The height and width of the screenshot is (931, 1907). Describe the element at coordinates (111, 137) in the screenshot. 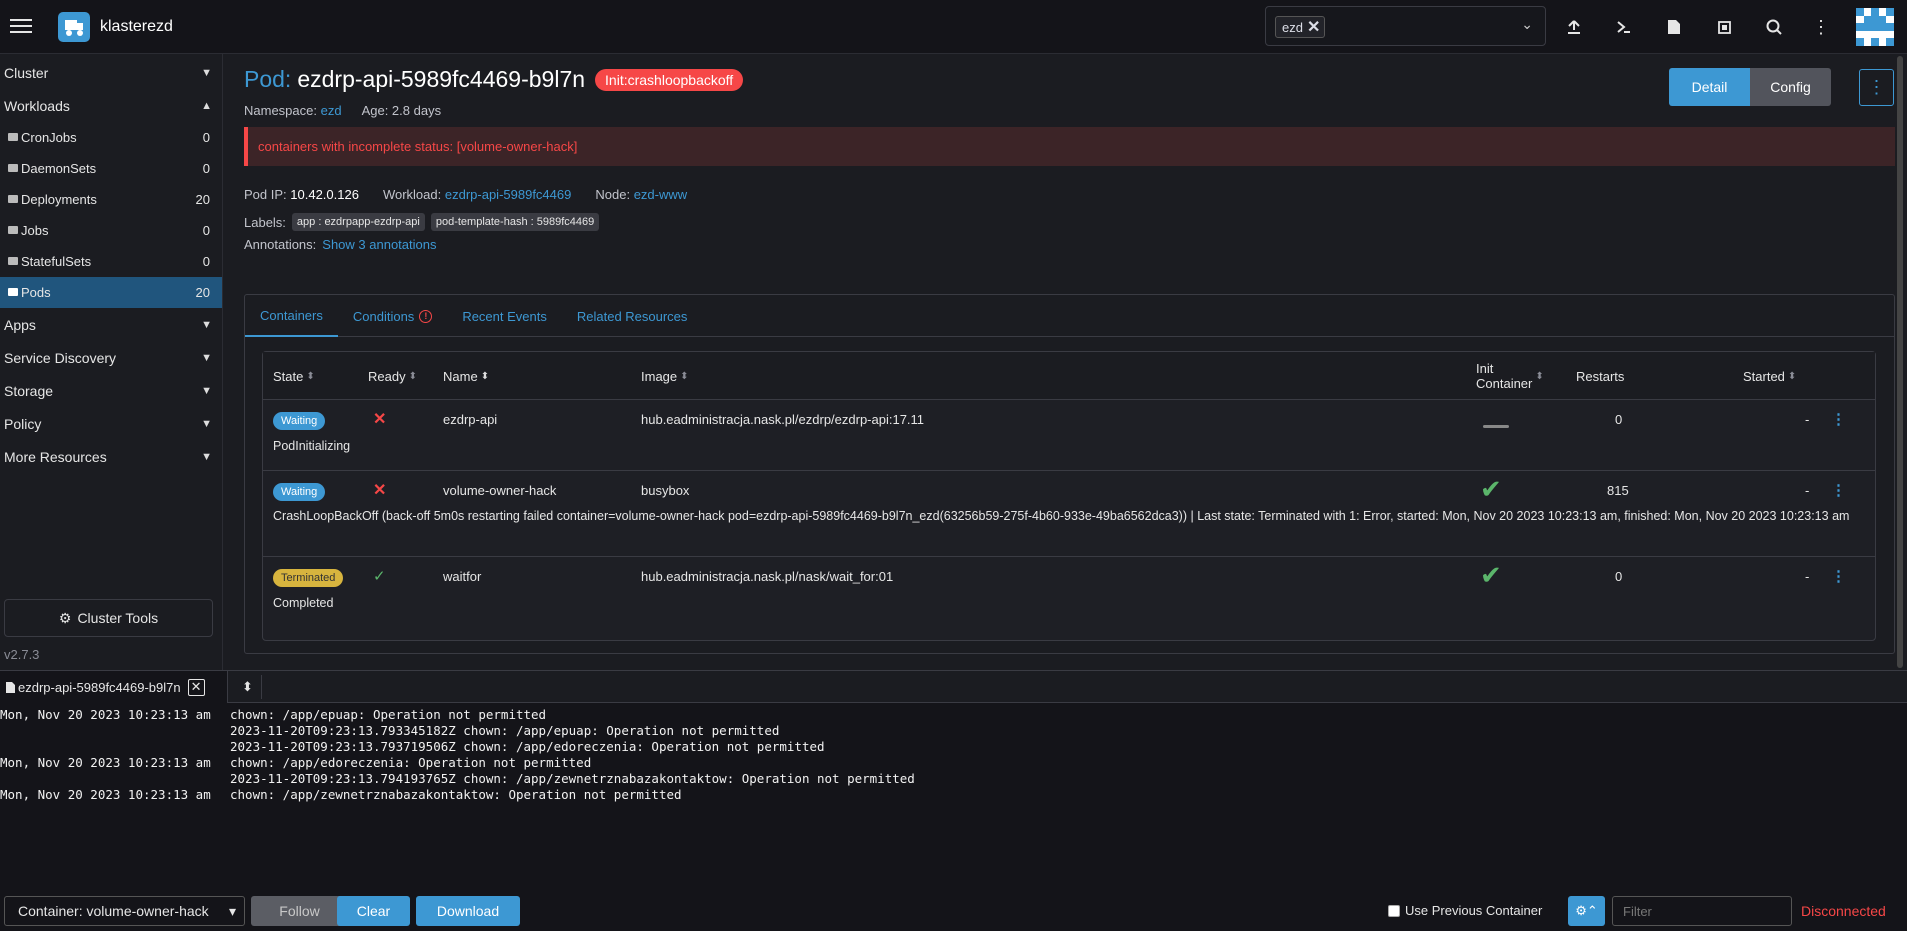

I see `sidebar-item-cronjobs: CronJobs 0` at that location.